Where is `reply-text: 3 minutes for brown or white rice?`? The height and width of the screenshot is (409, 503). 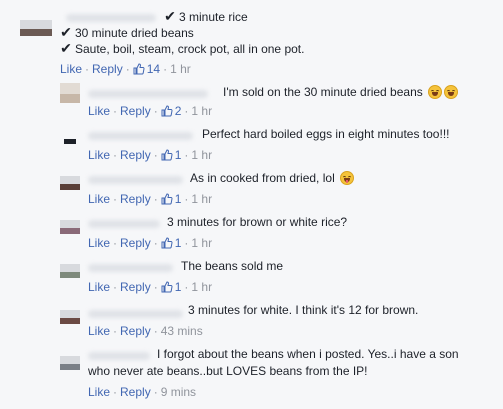
reply-text: 3 minutes for brown or white rice? is located at coordinates (257, 222).